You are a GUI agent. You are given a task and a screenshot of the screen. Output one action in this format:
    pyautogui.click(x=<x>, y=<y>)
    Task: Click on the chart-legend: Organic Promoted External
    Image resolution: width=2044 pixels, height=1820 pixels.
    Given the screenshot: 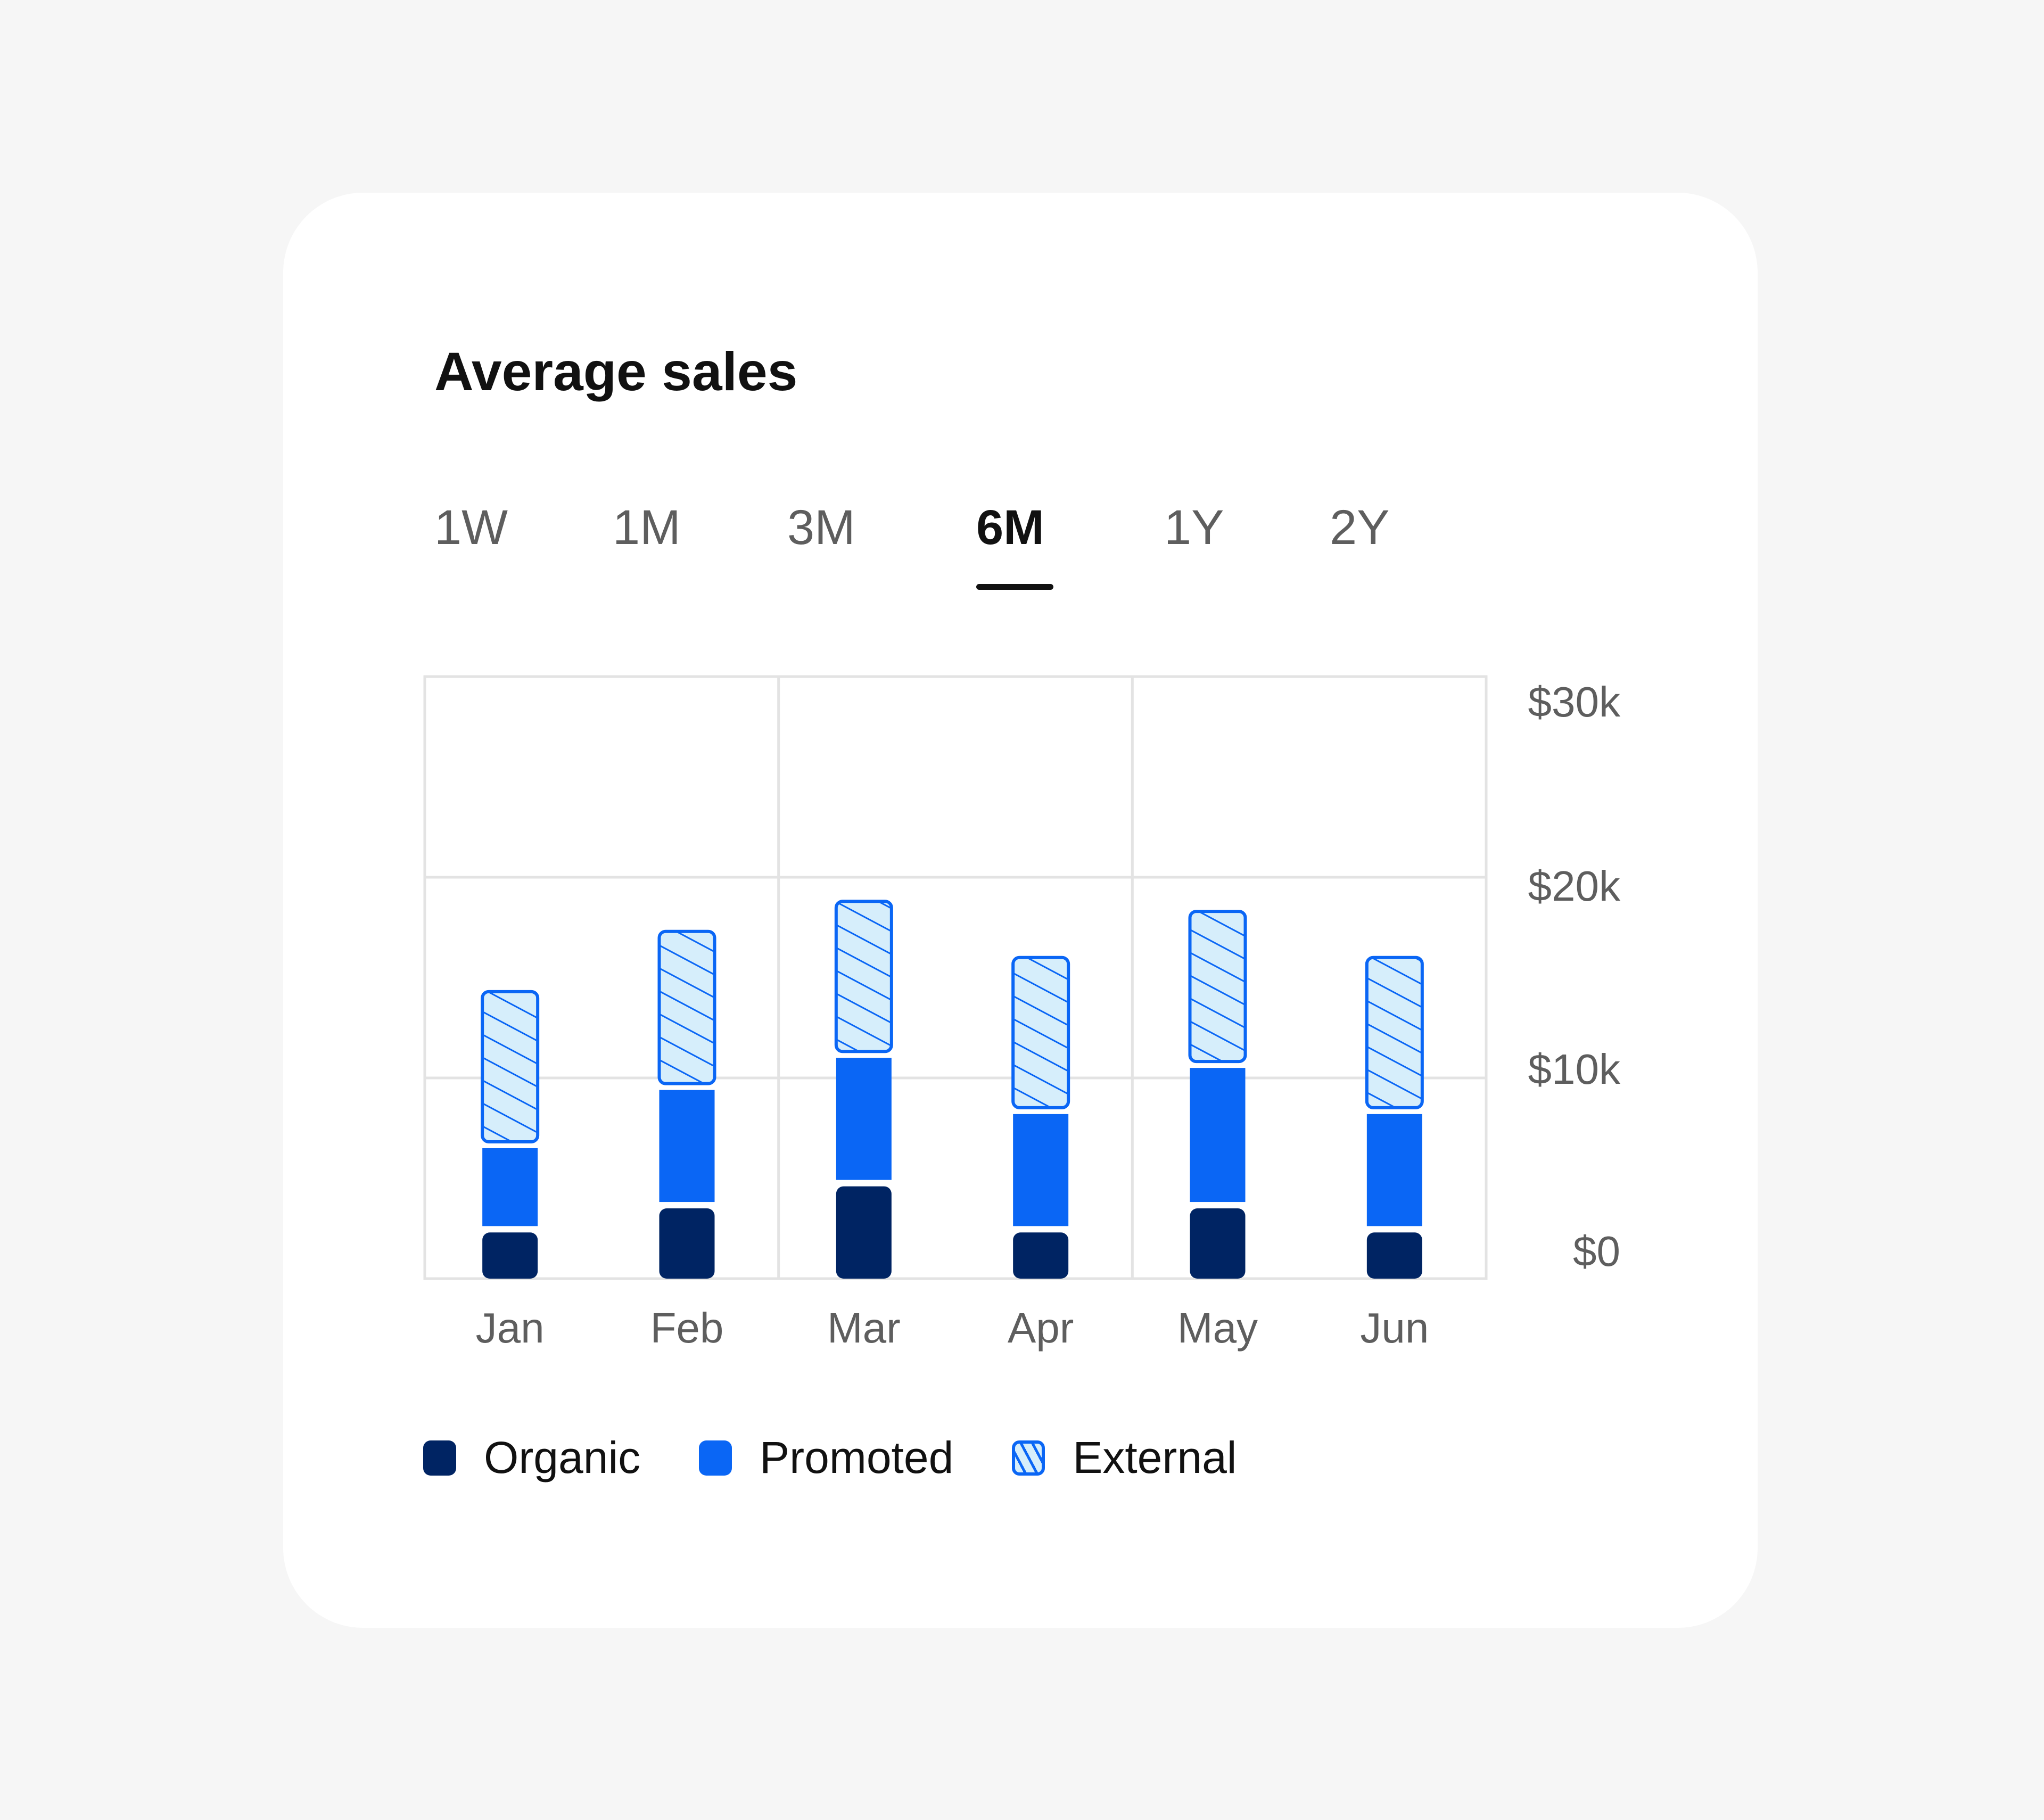 What is the action you would take?
    pyautogui.click(x=859, y=1458)
    